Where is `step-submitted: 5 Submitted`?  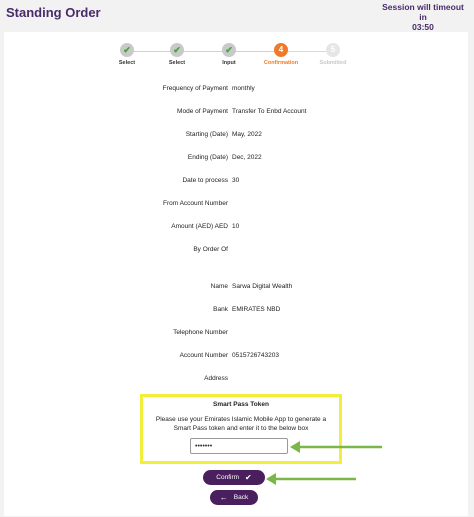
step-submitted: 5 Submitted is located at coordinates (333, 54).